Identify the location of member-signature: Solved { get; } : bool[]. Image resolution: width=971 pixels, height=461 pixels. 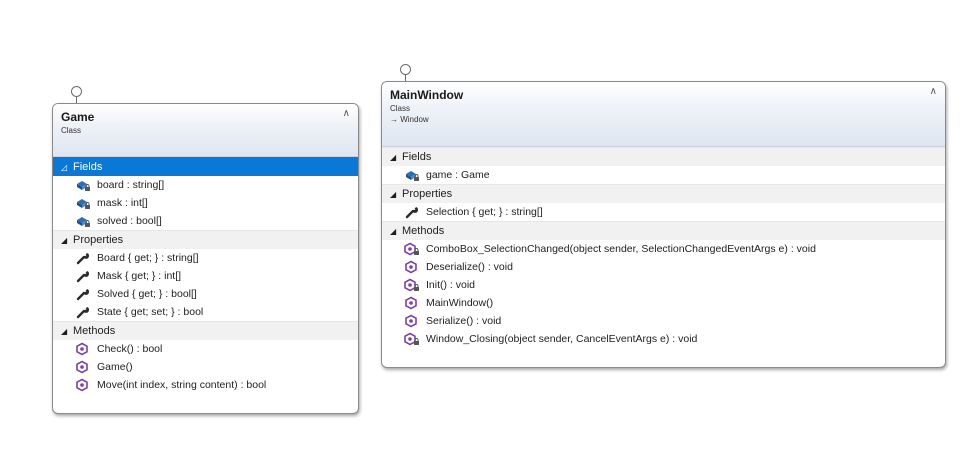
(147, 294).